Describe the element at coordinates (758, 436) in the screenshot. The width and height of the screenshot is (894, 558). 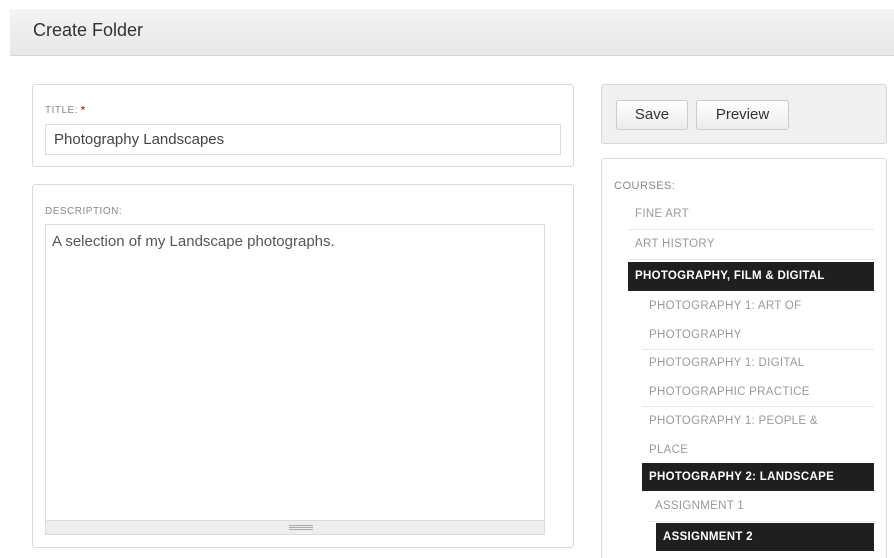
I see `course-item-photography1-people: PHOTOGRAPHY 1: PEOPLE & PLACE` at that location.